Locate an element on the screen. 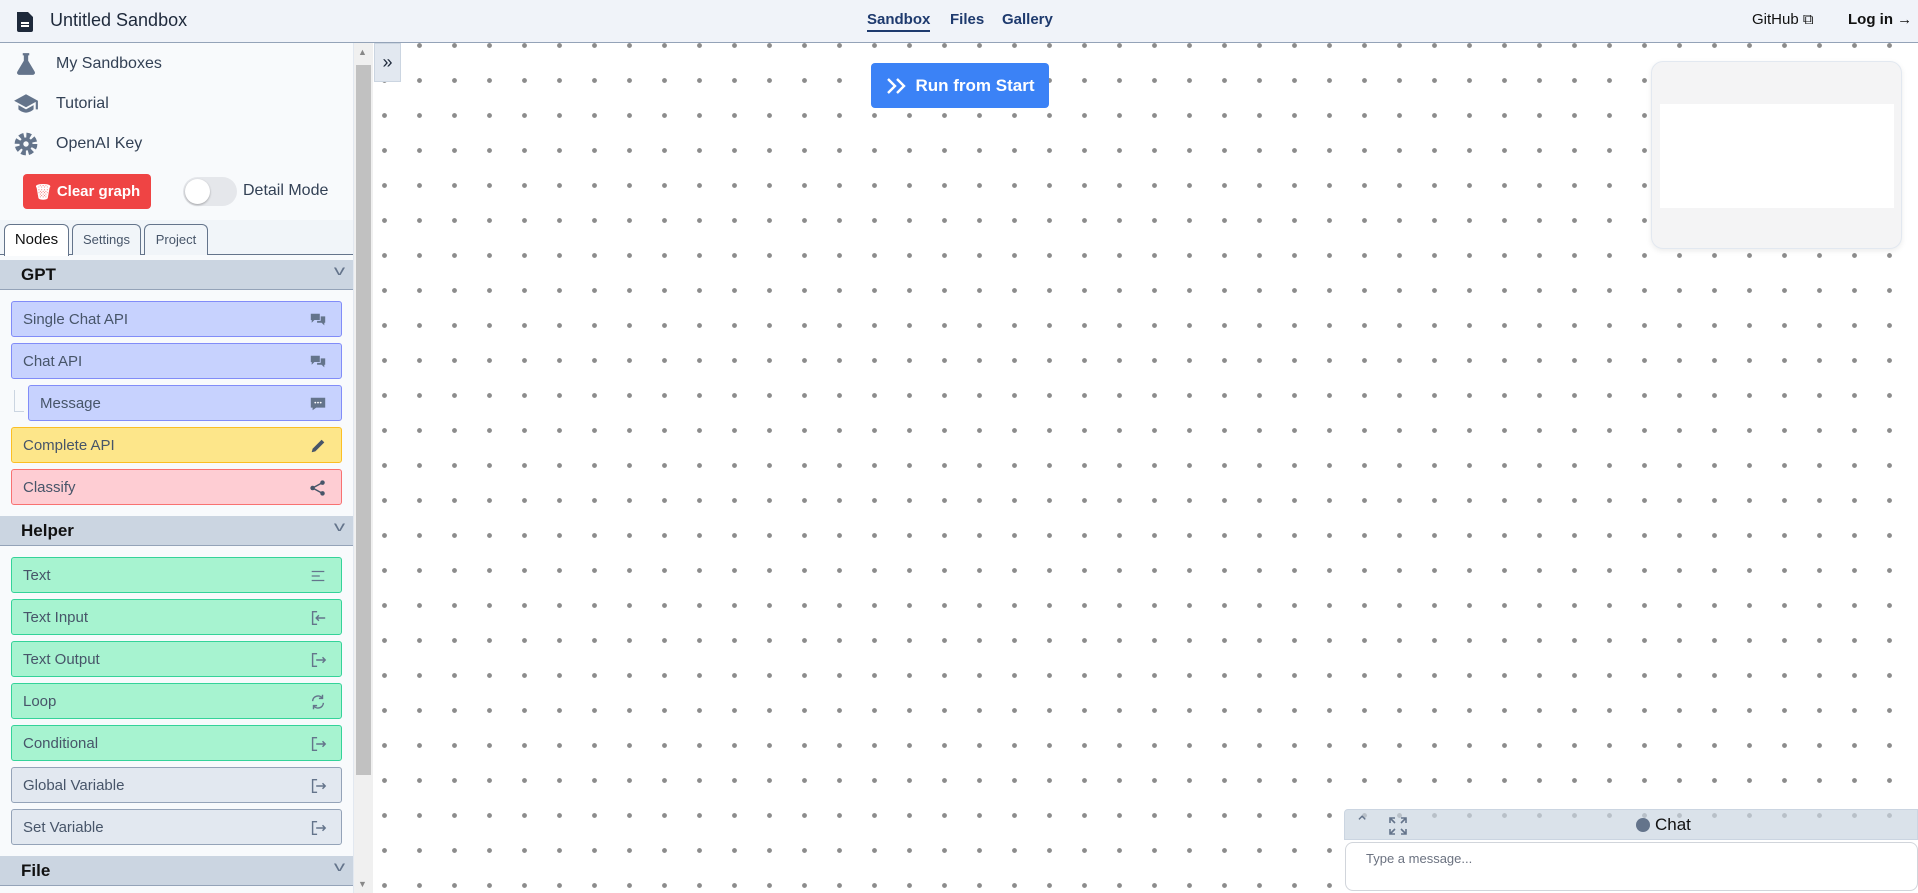 This screenshot has height=893, width=1918. sidebar-tabs: Nodes Settings Project is located at coordinates (176, 238).